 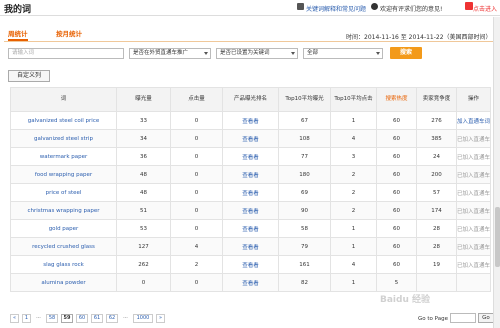 I want to click on impressions-cell: 34, so click(x=143, y=138).